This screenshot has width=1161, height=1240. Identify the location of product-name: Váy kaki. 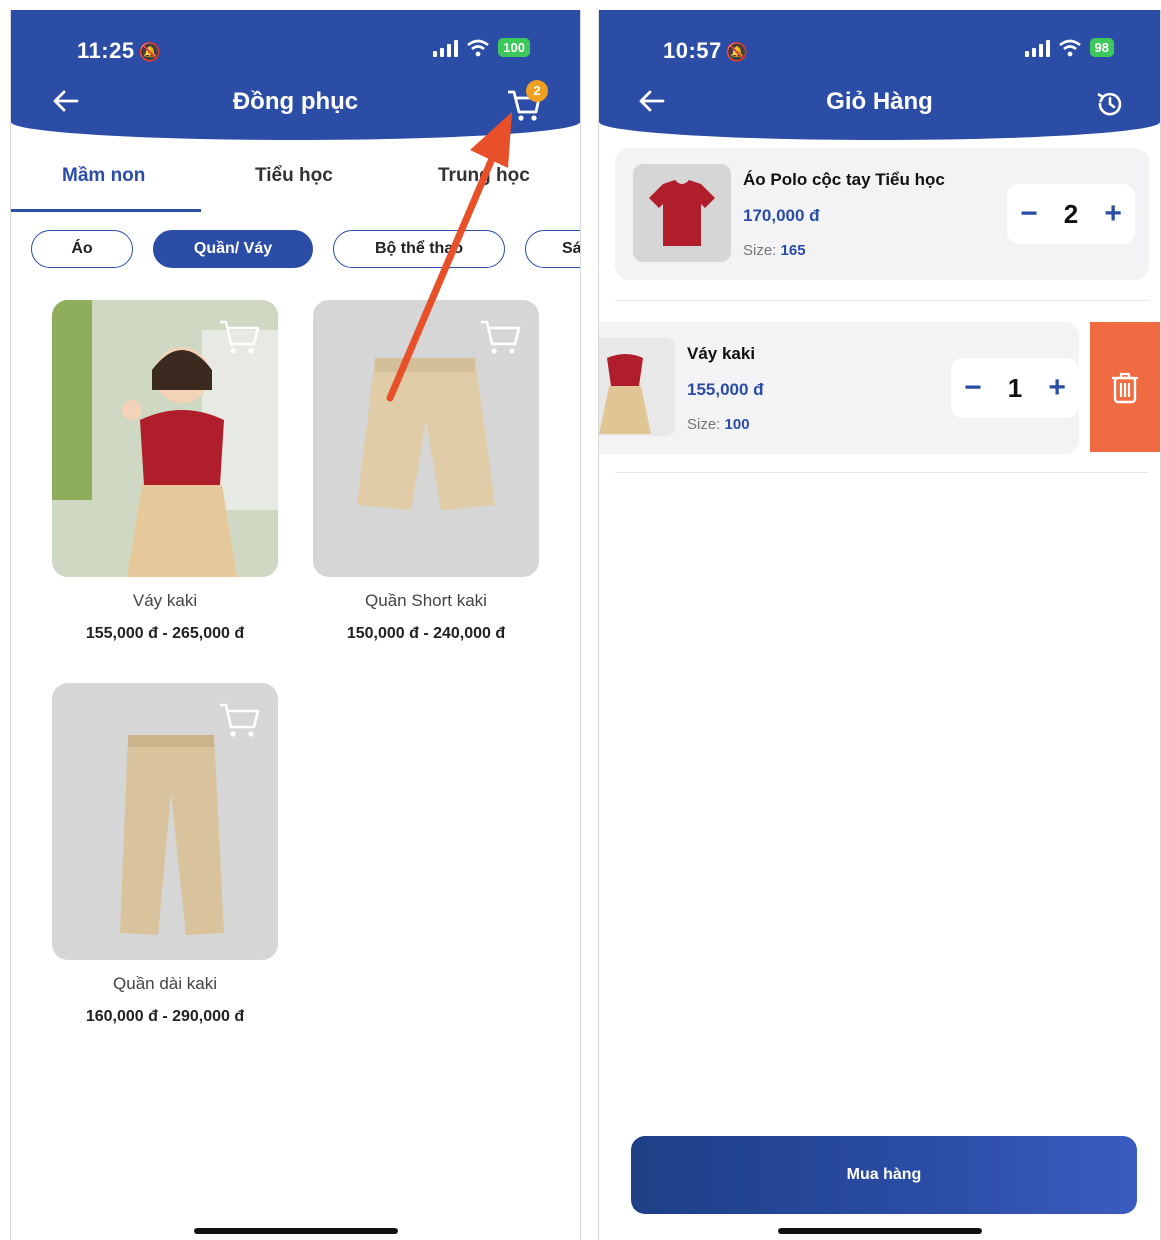
(165, 600).